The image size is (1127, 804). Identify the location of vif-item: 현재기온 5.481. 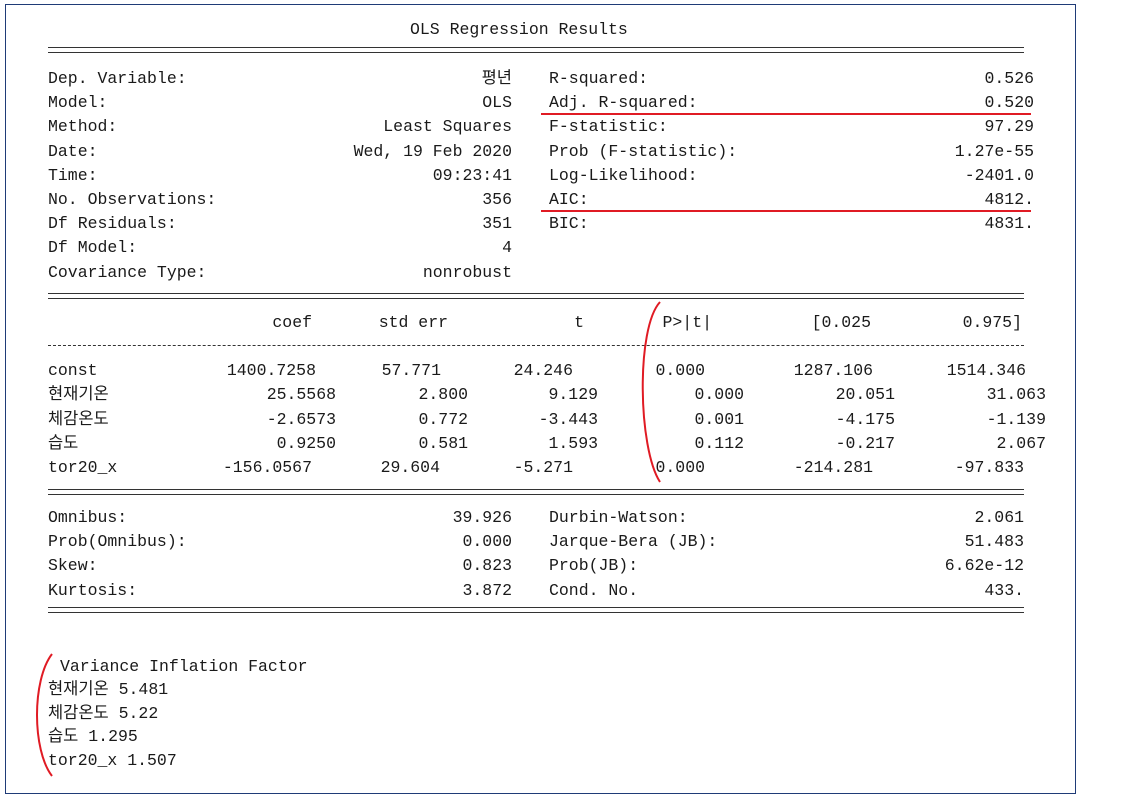
(108, 689).